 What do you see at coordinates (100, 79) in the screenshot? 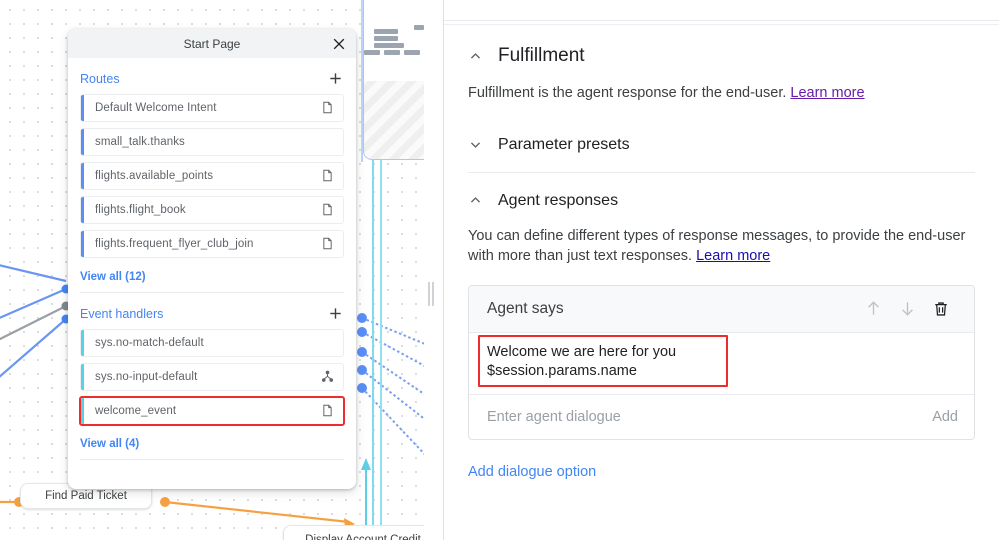
I see `routes-heading: Routes` at bounding box center [100, 79].